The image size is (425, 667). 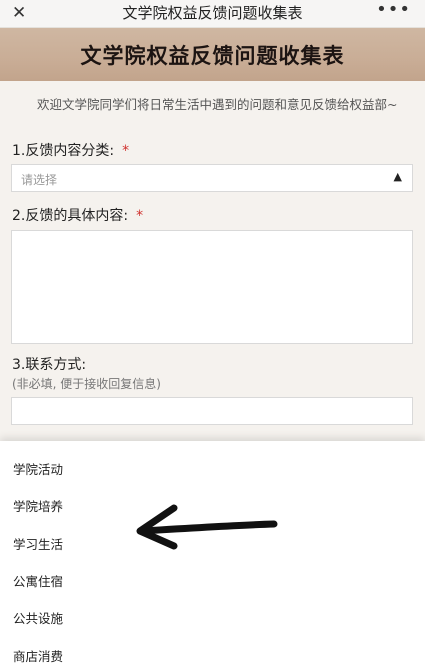 What do you see at coordinates (86, 384) in the screenshot?
I see `contact-hint: (非必填, 便于接收回复信息)` at bounding box center [86, 384].